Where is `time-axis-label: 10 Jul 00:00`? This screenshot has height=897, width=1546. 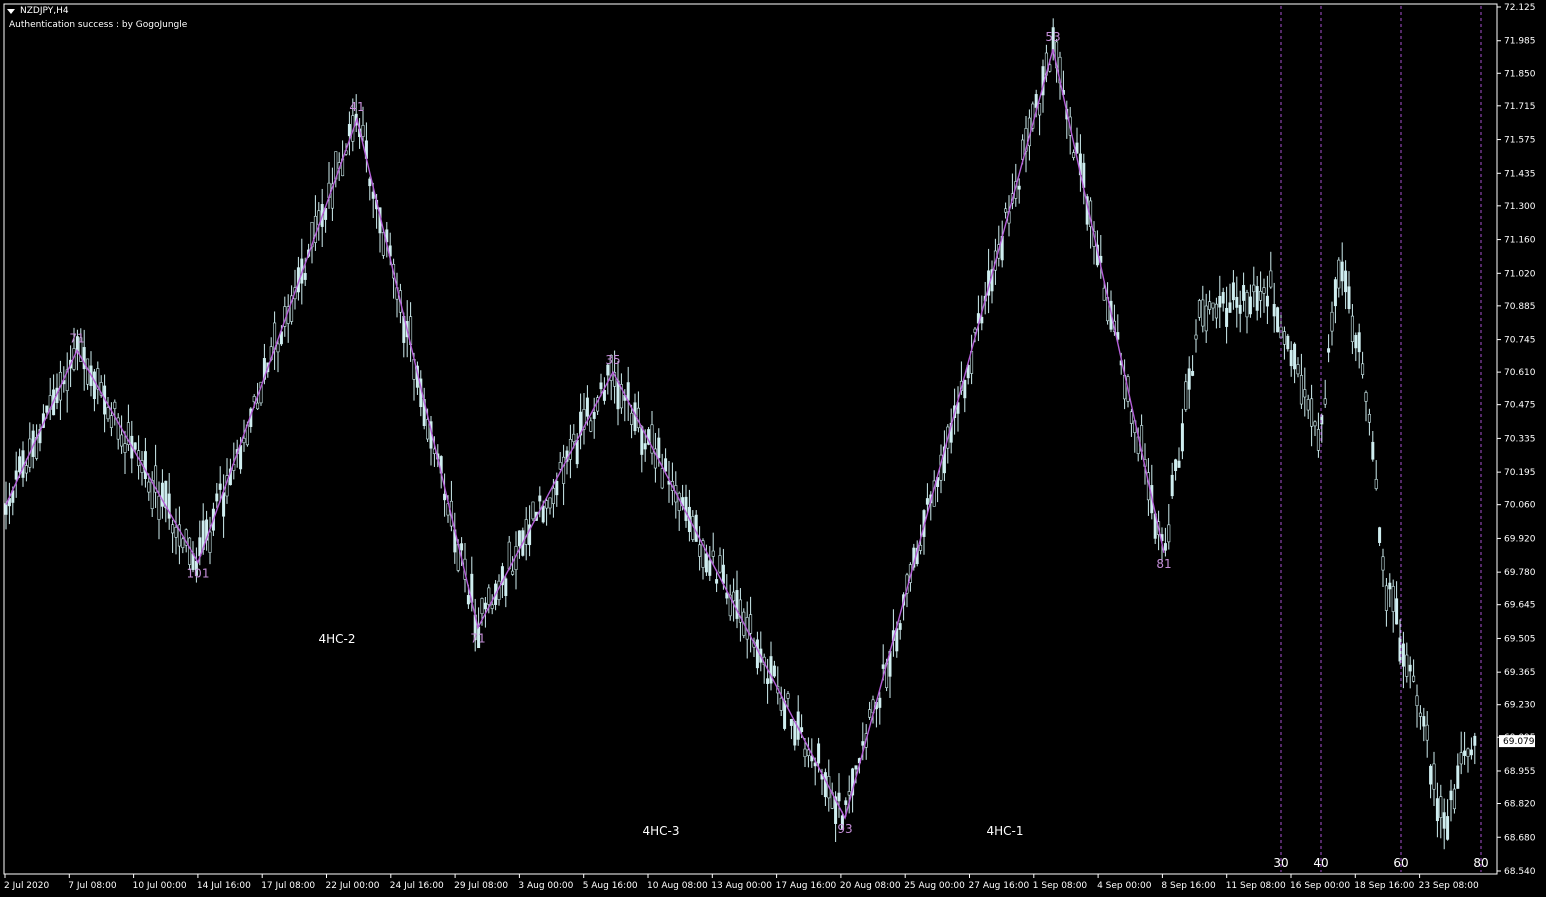 time-axis-label: 10 Jul 00:00 is located at coordinates (160, 886).